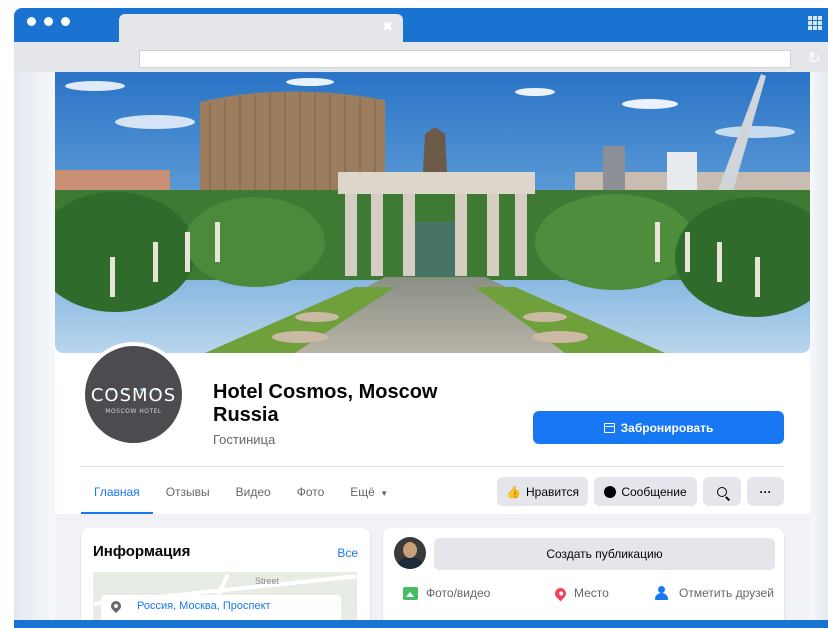 This screenshot has width=828, height=628. What do you see at coordinates (261, 29) in the screenshot?
I see `browser-tab: ✖` at bounding box center [261, 29].